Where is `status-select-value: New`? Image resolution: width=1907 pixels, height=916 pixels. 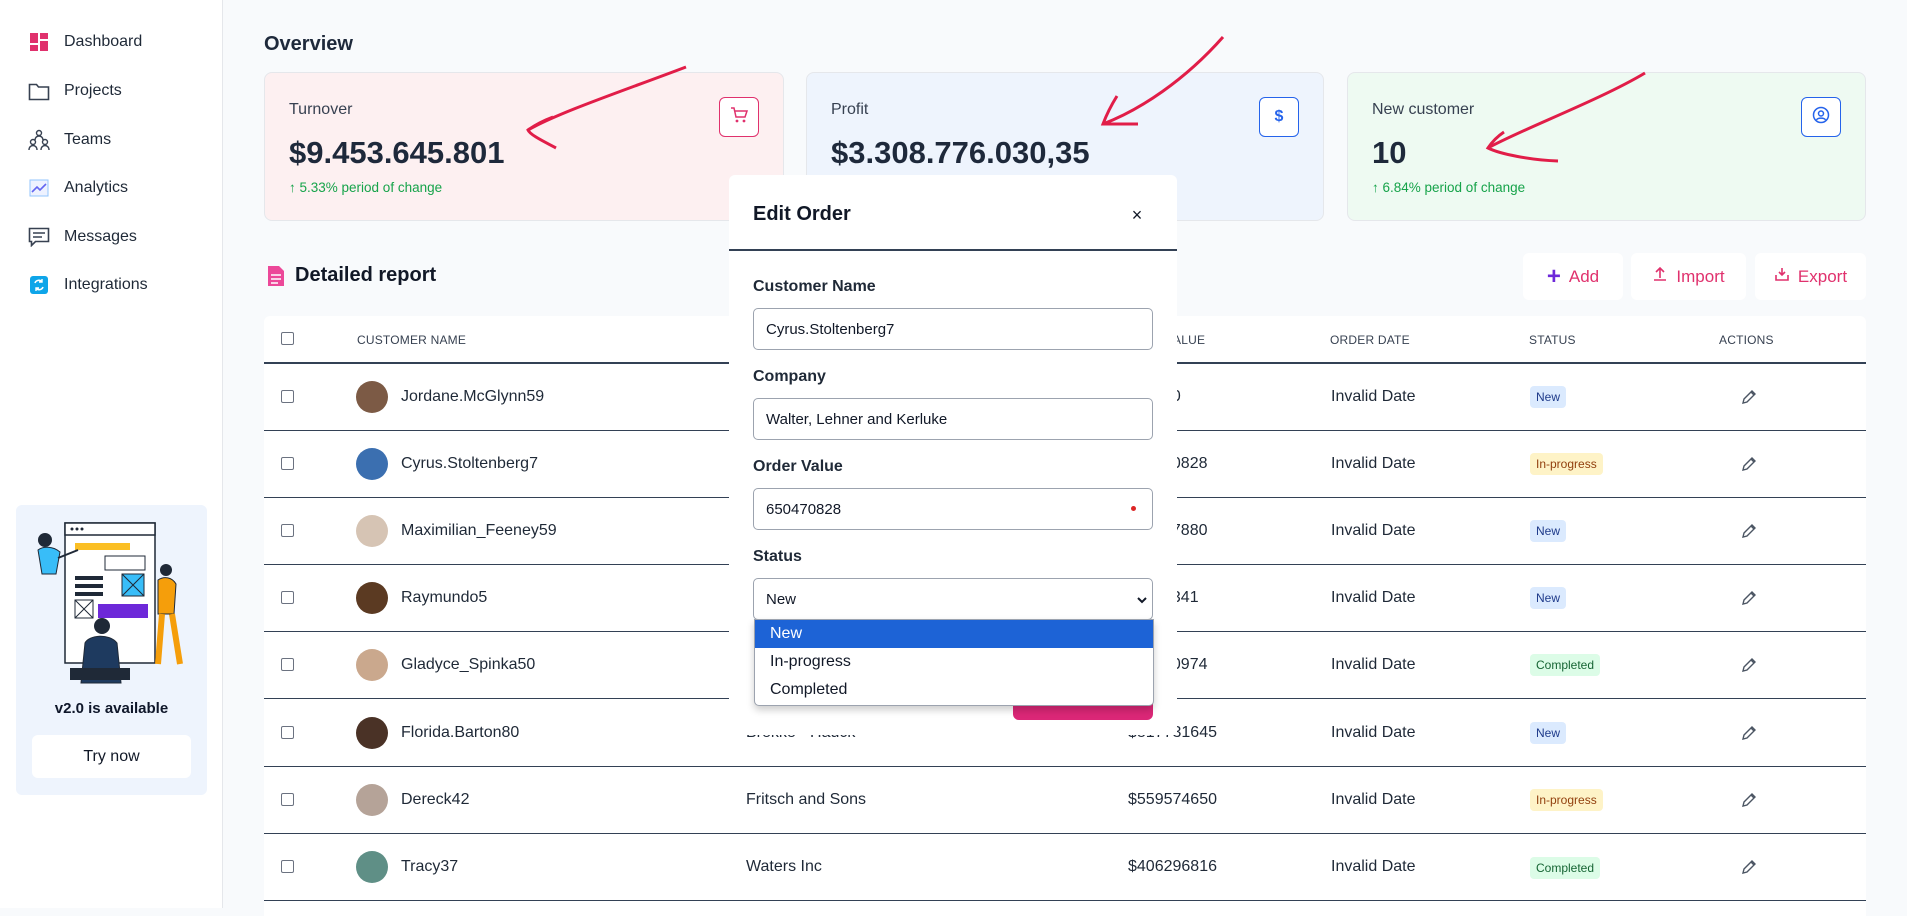
status-select-value: New is located at coordinates (781, 599).